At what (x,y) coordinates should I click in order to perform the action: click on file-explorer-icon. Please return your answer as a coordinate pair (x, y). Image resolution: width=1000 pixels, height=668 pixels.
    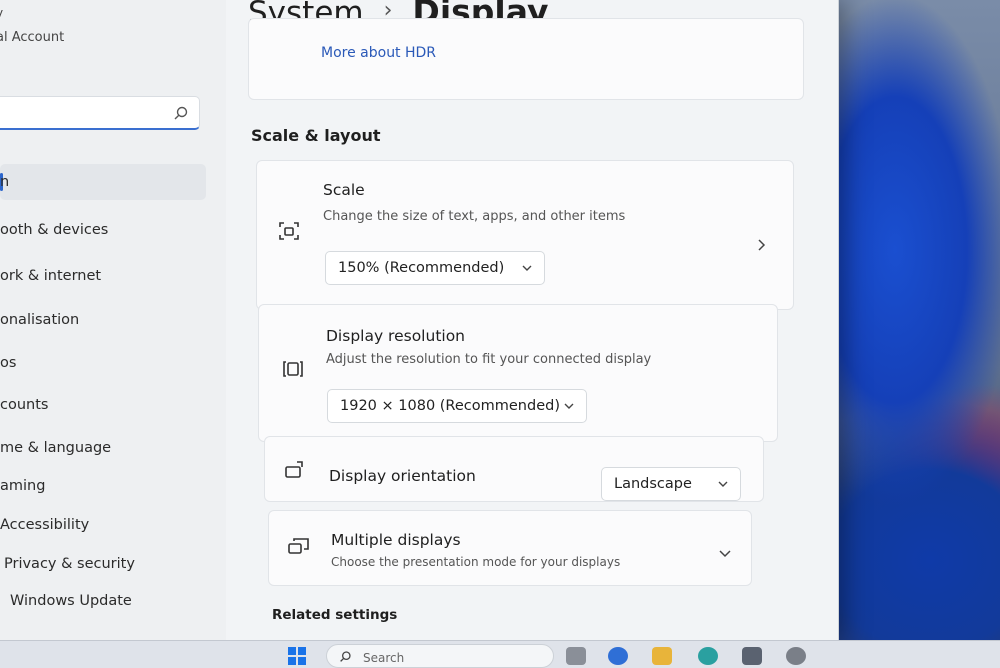
    Looking at the image, I should click on (662, 656).